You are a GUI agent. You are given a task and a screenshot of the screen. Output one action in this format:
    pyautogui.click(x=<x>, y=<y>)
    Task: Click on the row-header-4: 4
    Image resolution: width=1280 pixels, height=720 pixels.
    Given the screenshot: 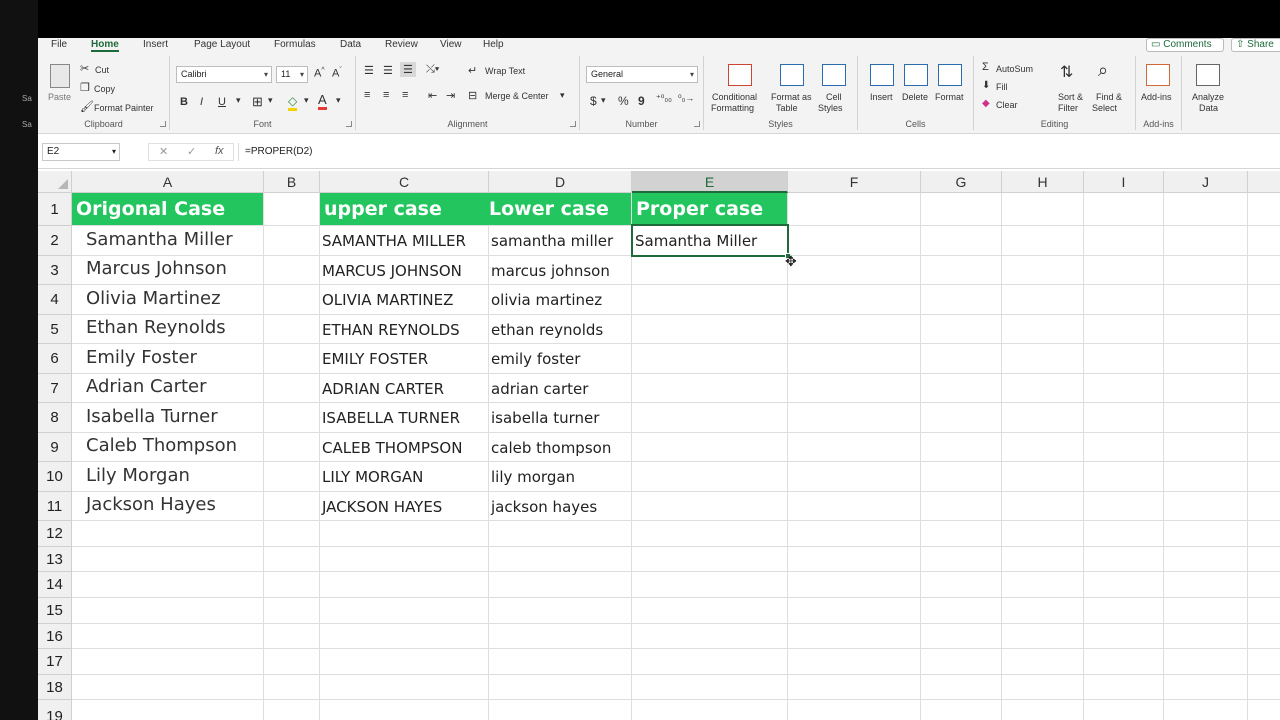 What is the action you would take?
    pyautogui.click(x=55, y=300)
    